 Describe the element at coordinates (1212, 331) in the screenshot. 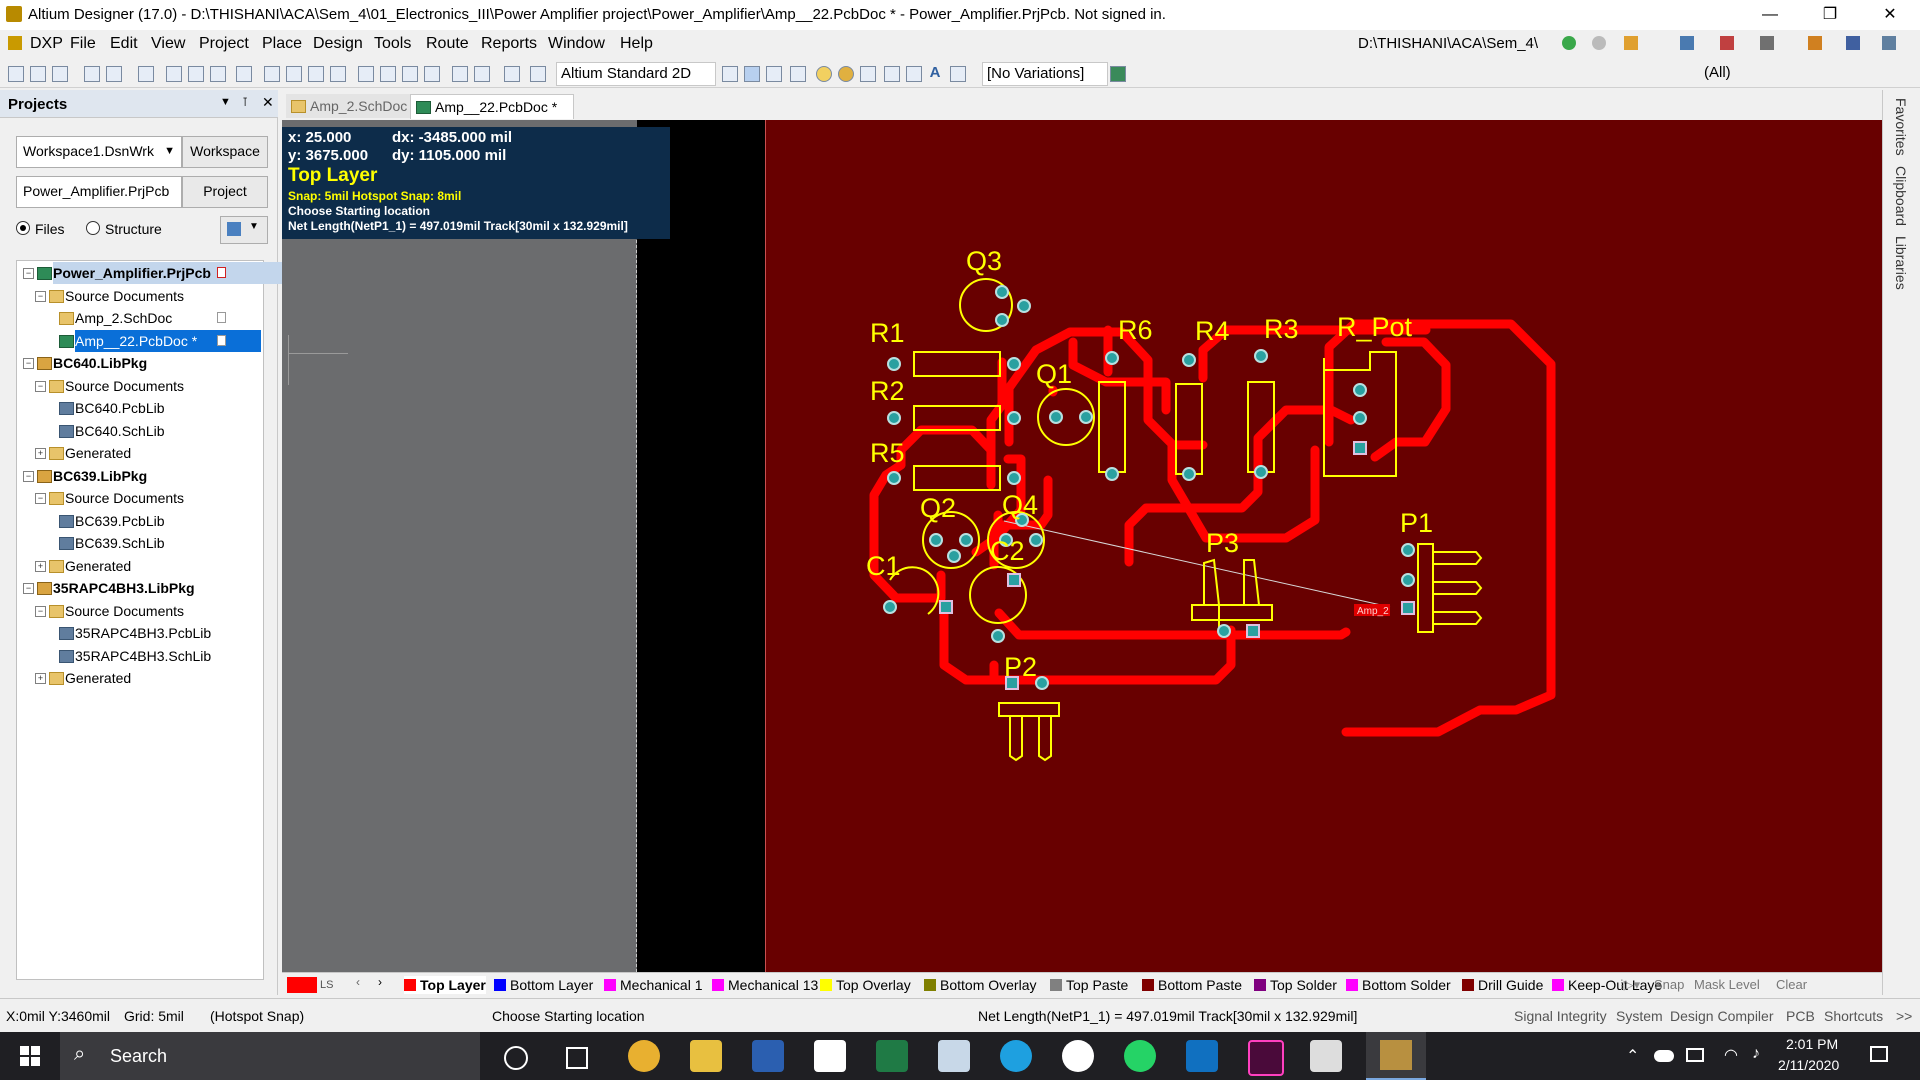

I see `designator-r4: R4` at that location.